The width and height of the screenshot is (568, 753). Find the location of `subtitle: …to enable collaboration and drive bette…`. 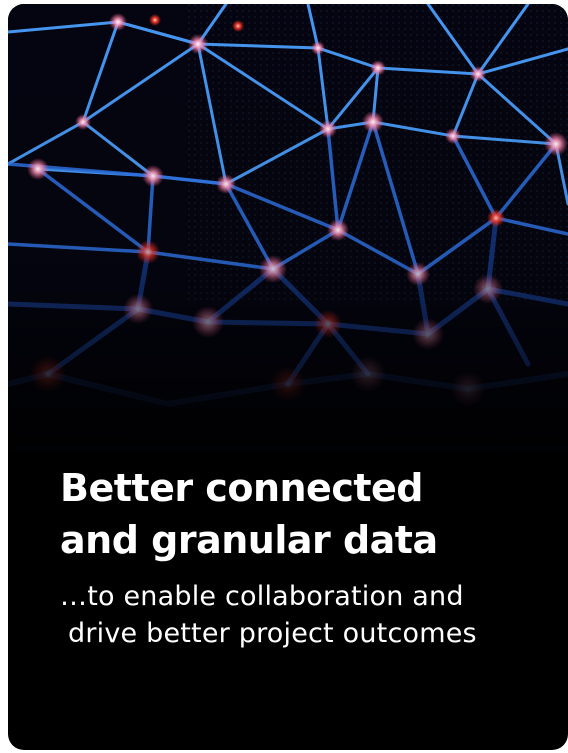

subtitle: …to enable collaboration and drive bette… is located at coordinates (305, 615).